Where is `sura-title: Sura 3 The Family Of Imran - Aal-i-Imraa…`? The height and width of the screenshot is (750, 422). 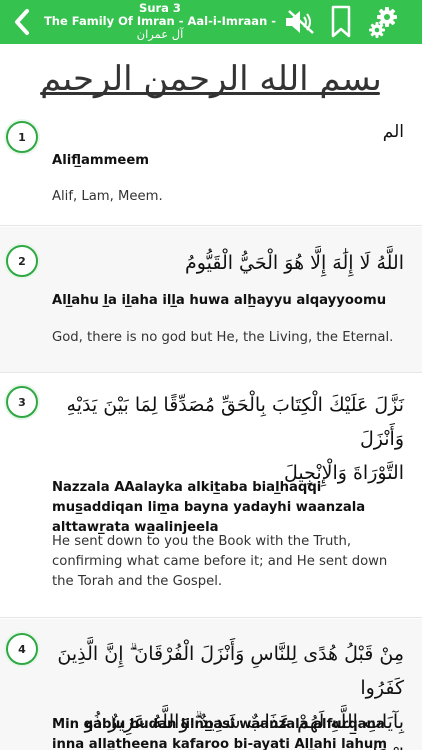 sura-title: Sura 3 The Family Of Imran - Aal-i-Imraa… is located at coordinates (160, 23).